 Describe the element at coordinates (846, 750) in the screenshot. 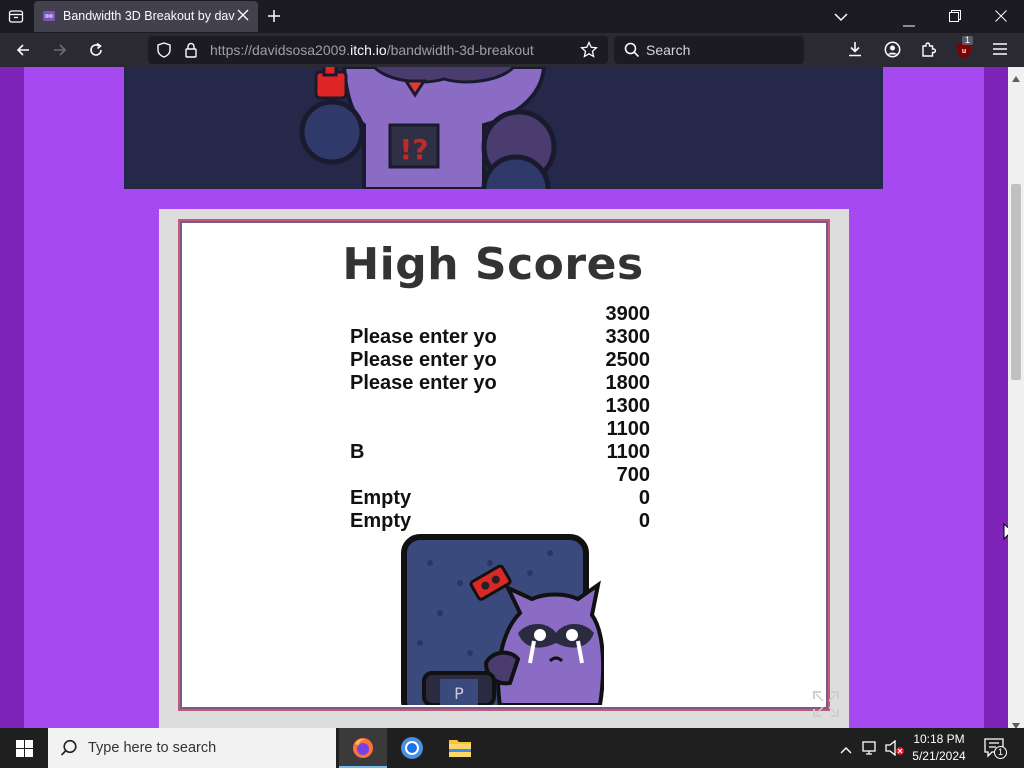

I see `tray-chevron-up-icon` at that location.